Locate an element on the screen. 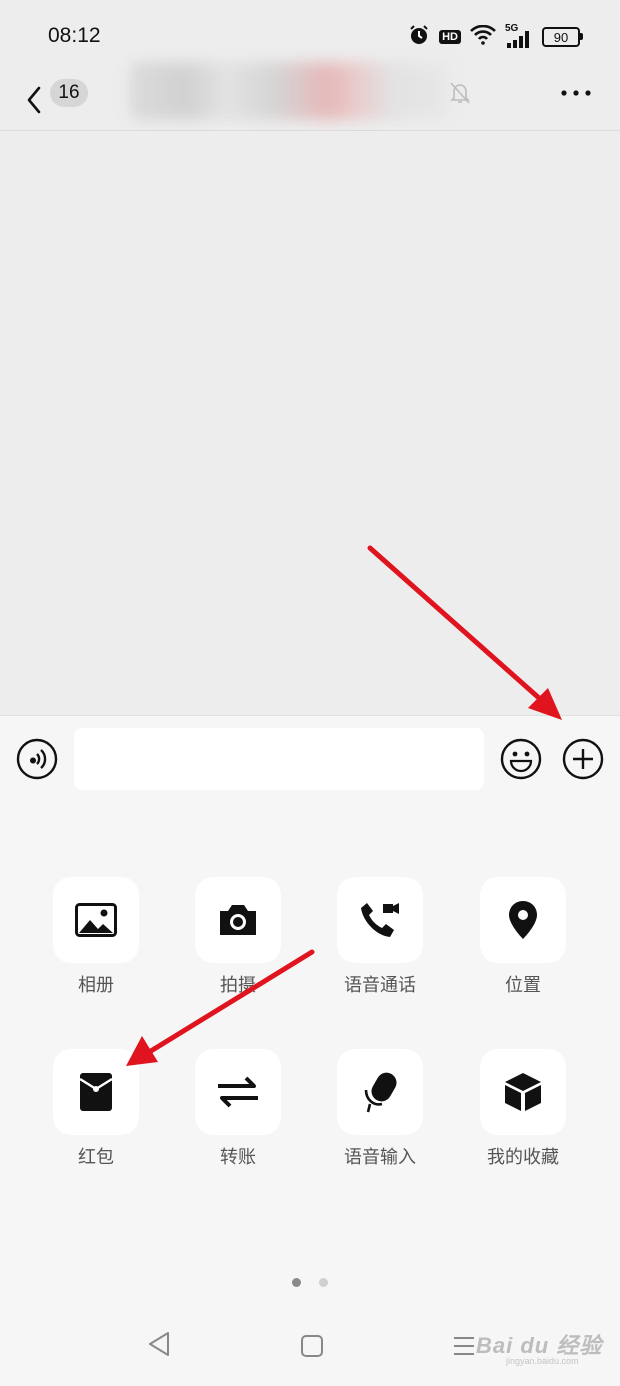 The width and height of the screenshot is (620, 1386). more-functions-button is located at coordinates (583, 759).